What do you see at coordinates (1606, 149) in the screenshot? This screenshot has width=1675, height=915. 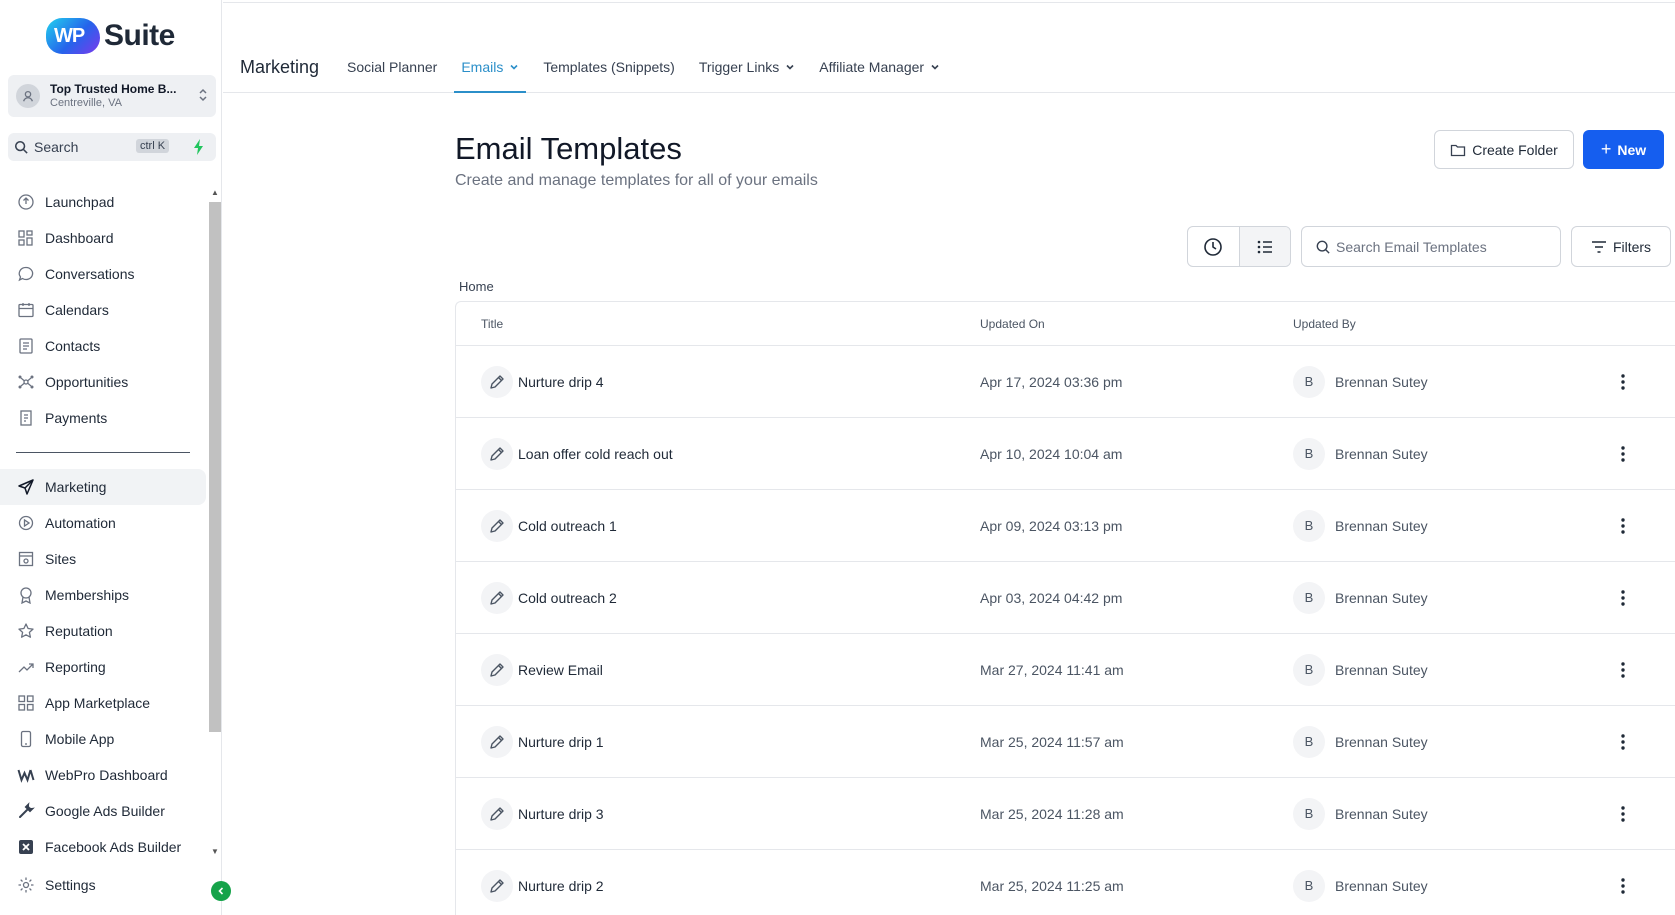 I see `plus-icon: +` at bounding box center [1606, 149].